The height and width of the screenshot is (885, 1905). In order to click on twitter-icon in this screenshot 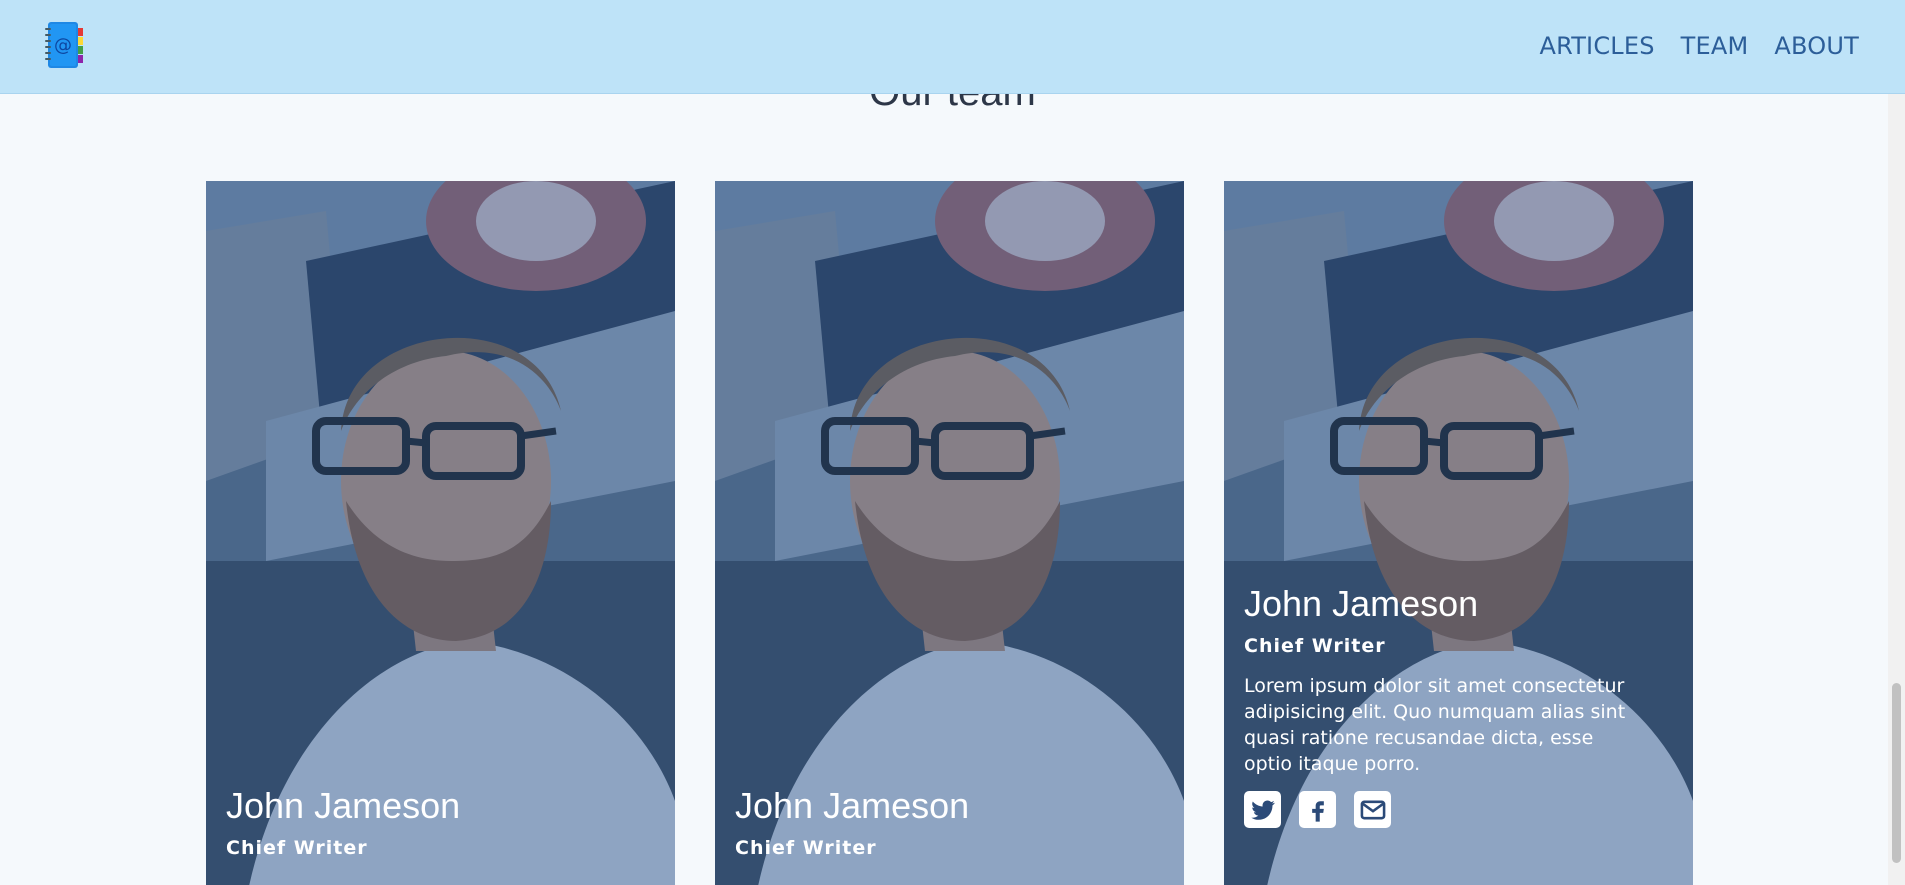, I will do `click(1262, 809)`.